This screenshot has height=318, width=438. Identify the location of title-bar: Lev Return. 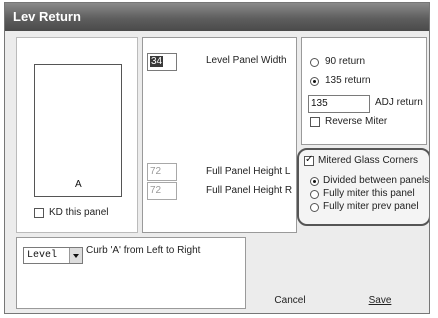
(217, 17).